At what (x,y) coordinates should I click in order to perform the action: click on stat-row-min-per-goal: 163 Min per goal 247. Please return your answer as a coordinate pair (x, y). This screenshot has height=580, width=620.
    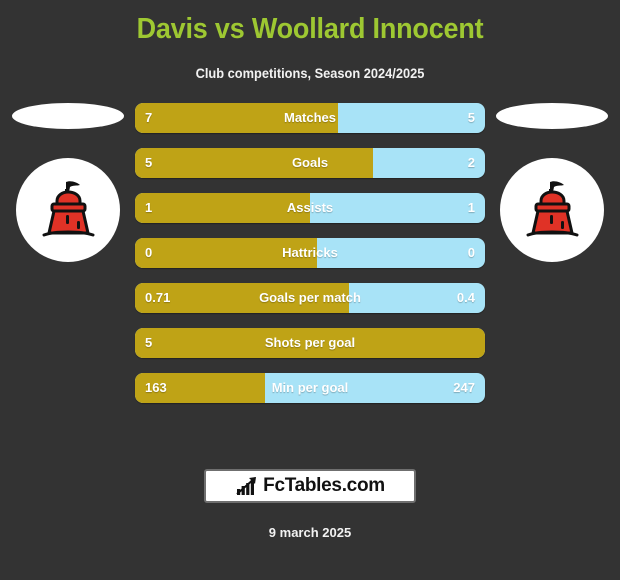
    Looking at the image, I should click on (310, 388).